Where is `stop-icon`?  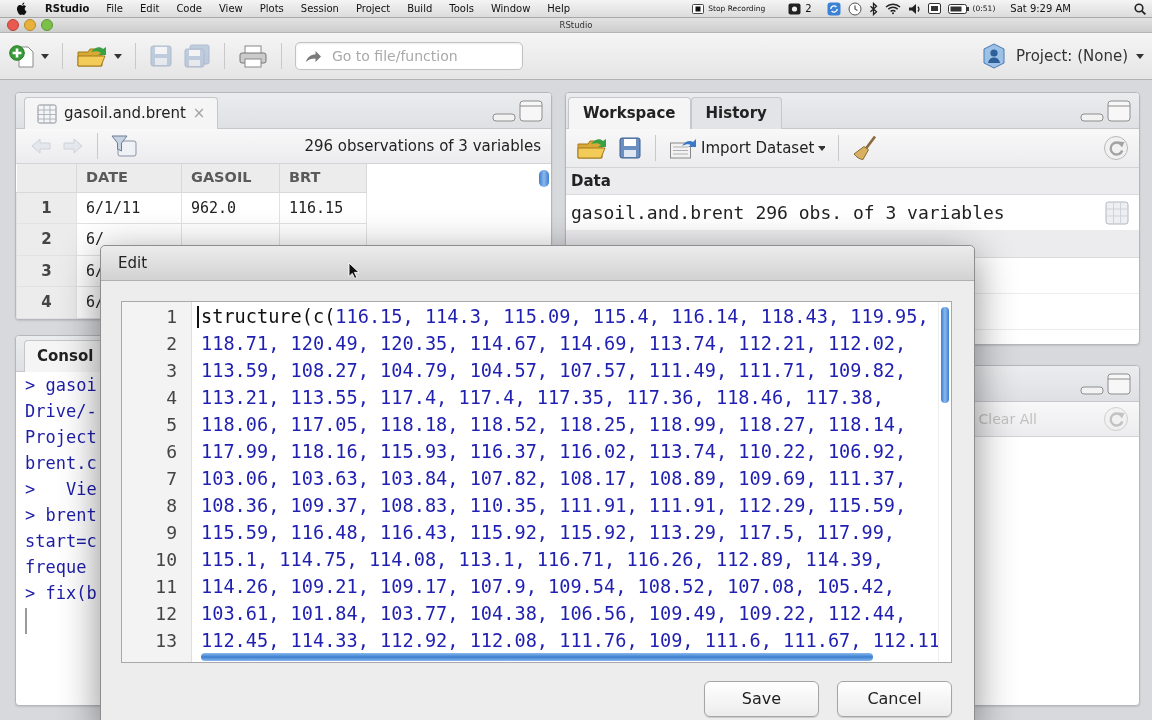 stop-icon is located at coordinates (698, 8).